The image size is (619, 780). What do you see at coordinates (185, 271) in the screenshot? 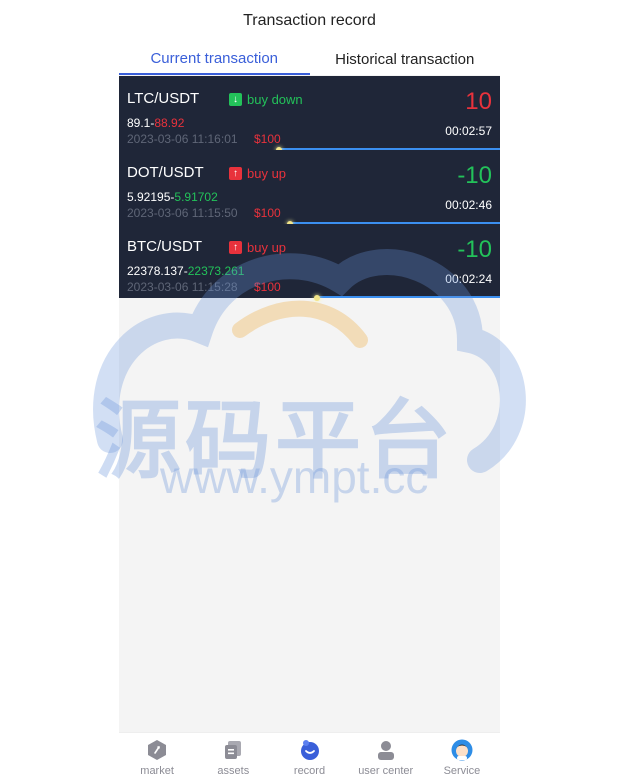
I see `trade-prices: 22378.137-22373.261` at bounding box center [185, 271].